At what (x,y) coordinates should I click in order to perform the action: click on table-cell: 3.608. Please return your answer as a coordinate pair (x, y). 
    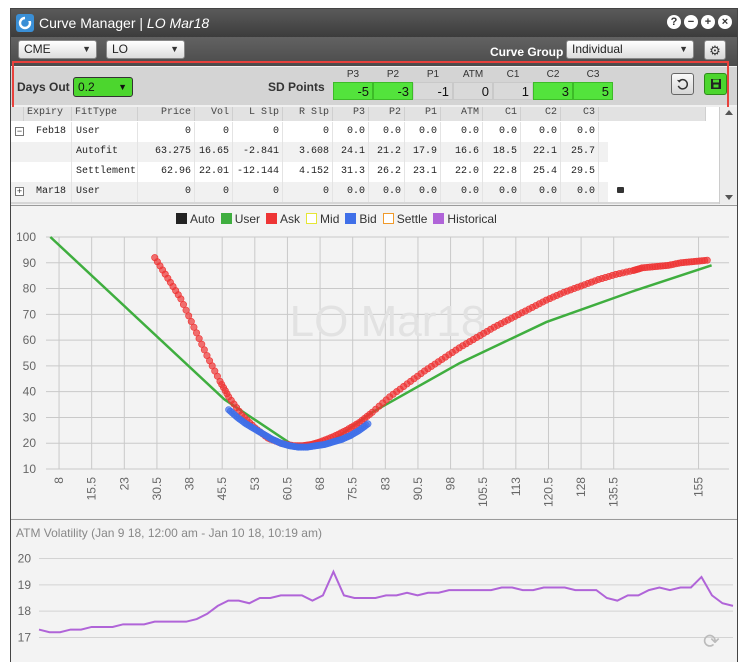
    Looking at the image, I should click on (308, 152).